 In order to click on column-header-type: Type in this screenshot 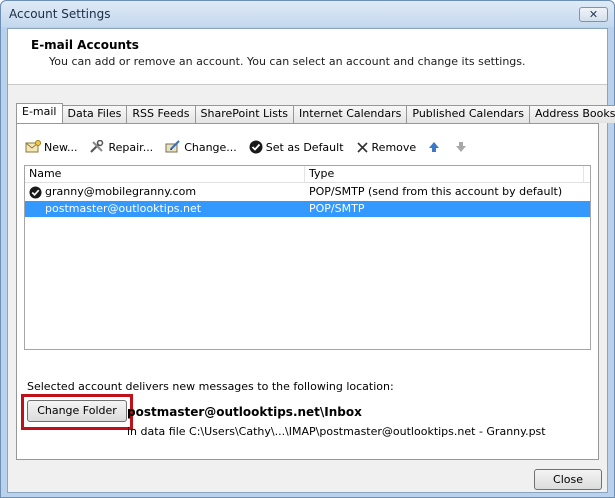, I will do `click(444, 174)`.